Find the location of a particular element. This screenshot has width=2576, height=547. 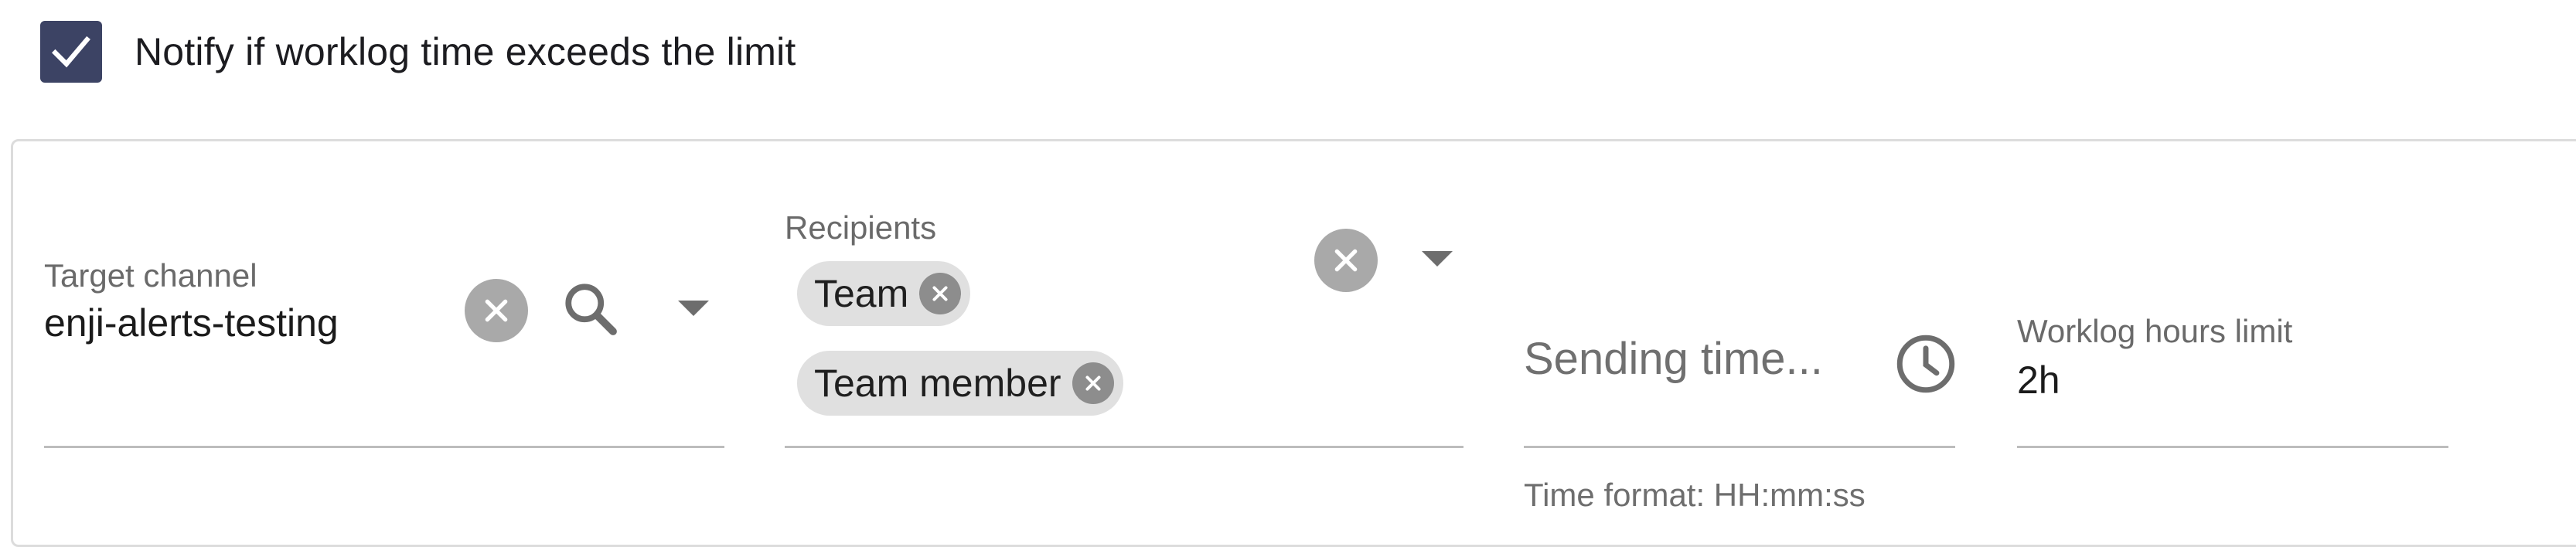

recipient-chip-team-member: Team member is located at coordinates (960, 383).